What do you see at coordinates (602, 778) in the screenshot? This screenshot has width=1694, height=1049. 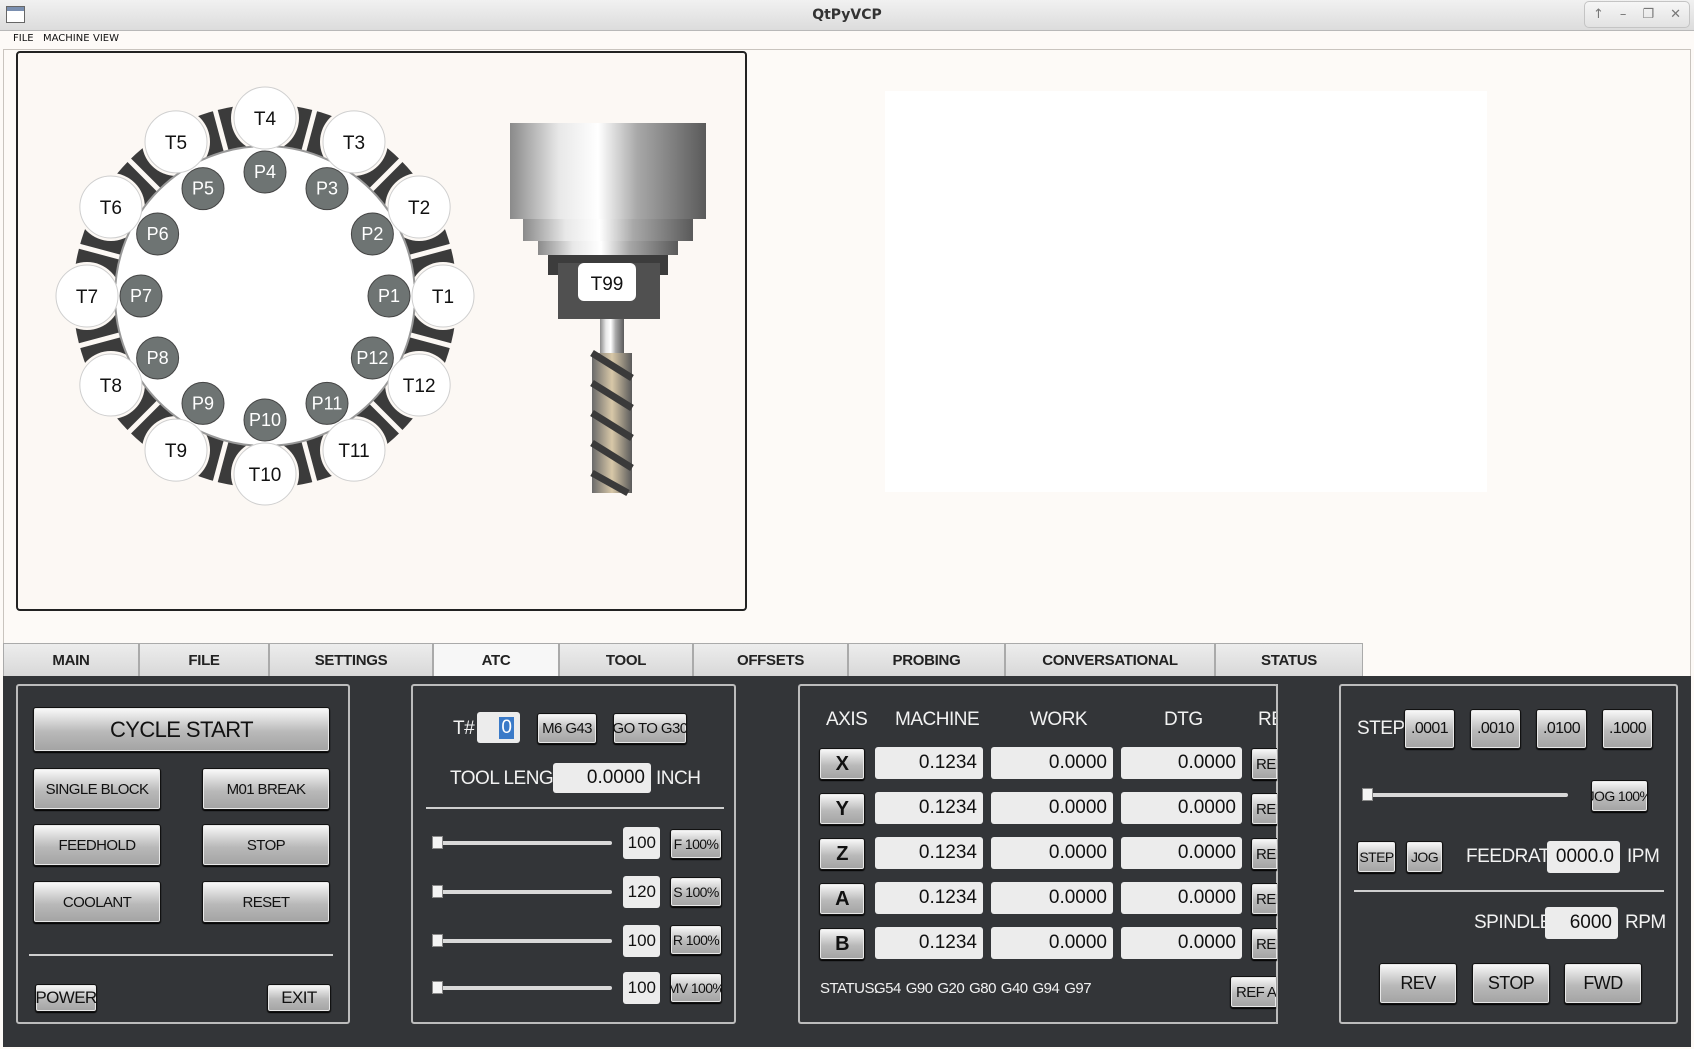 I see `tool-length-field: 0.0000` at bounding box center [602, 778].